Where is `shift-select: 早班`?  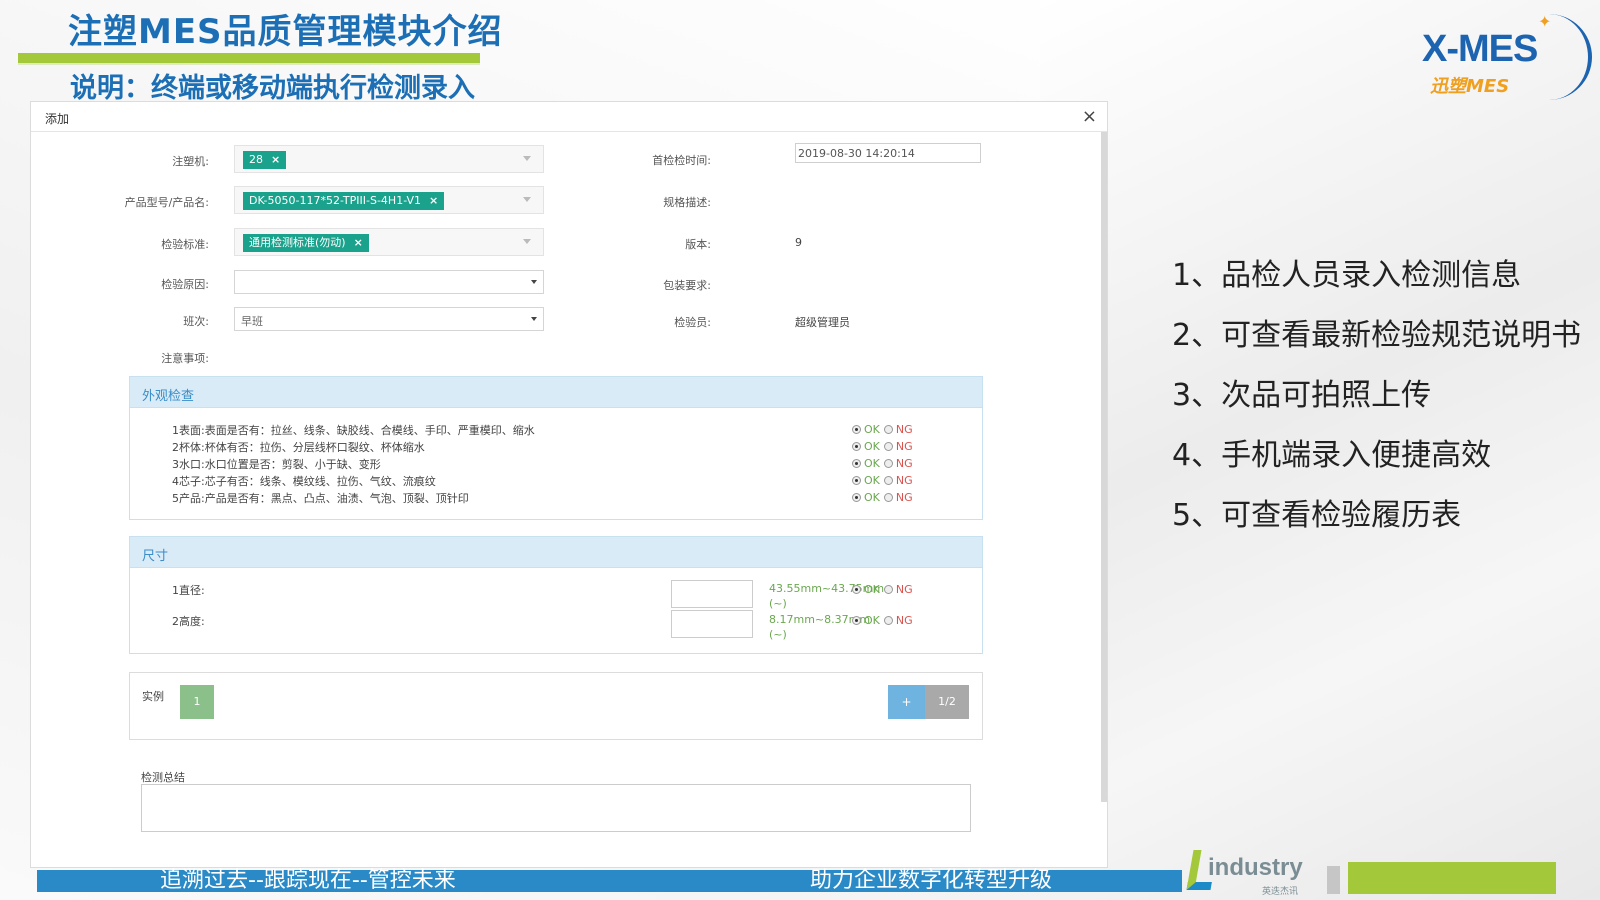 shift-select: 早班 is located at coordinates (389, 319).